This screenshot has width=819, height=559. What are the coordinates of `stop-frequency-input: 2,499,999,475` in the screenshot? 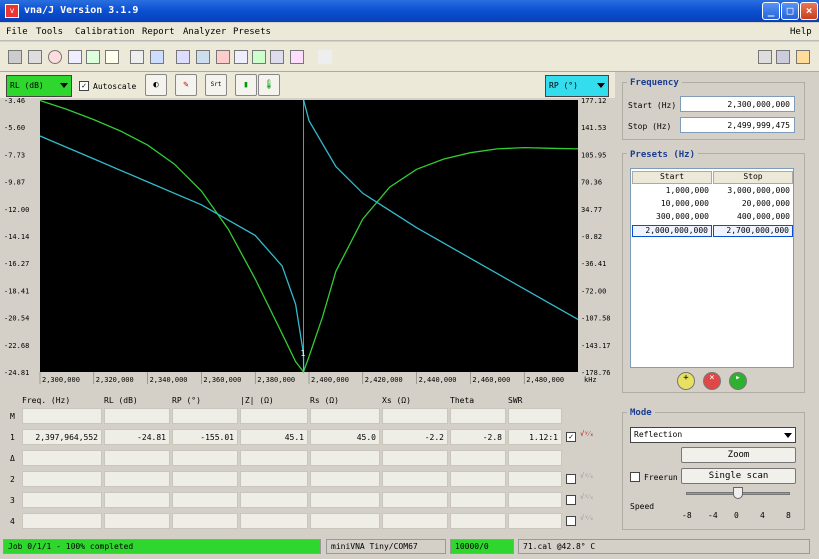 It's located at (737, 125).